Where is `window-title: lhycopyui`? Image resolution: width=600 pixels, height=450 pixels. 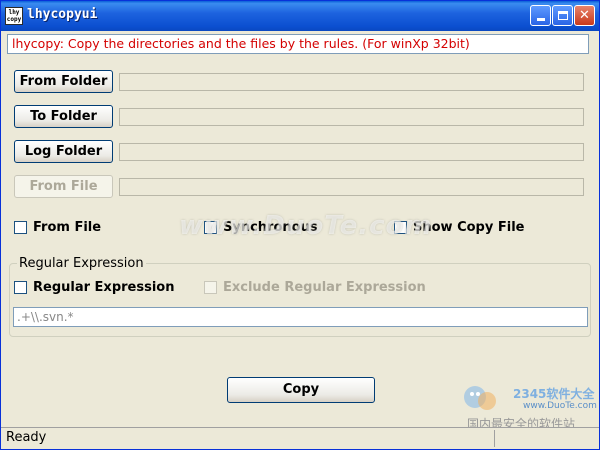 window-title: lhycopyui is located at coordinates (62, 14).